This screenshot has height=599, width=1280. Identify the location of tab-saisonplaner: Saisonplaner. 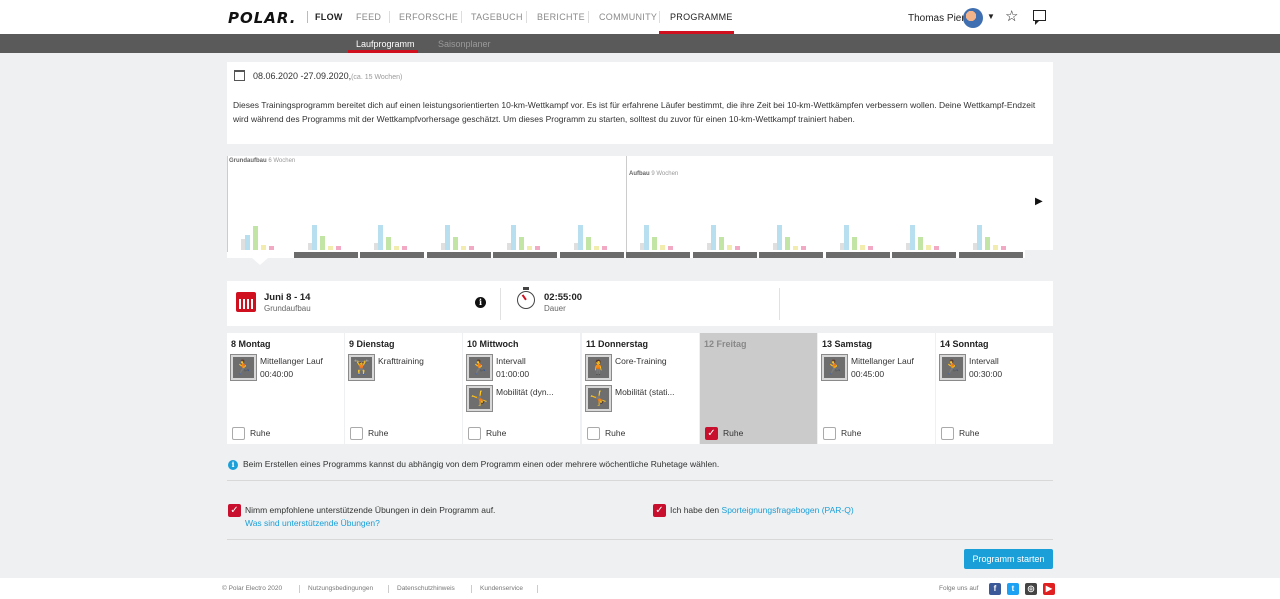
(464, 44).